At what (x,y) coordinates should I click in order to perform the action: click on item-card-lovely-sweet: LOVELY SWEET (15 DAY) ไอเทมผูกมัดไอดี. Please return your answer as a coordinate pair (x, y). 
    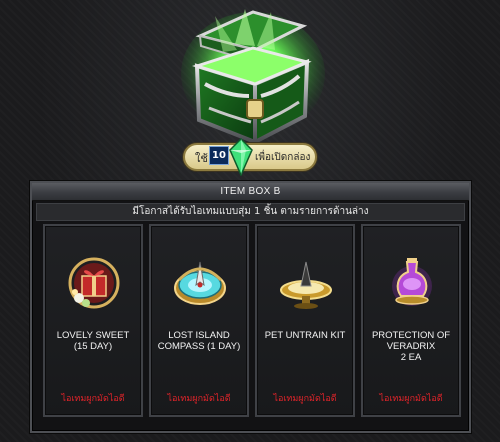
    Looking at the image, I should click on (93, 320).